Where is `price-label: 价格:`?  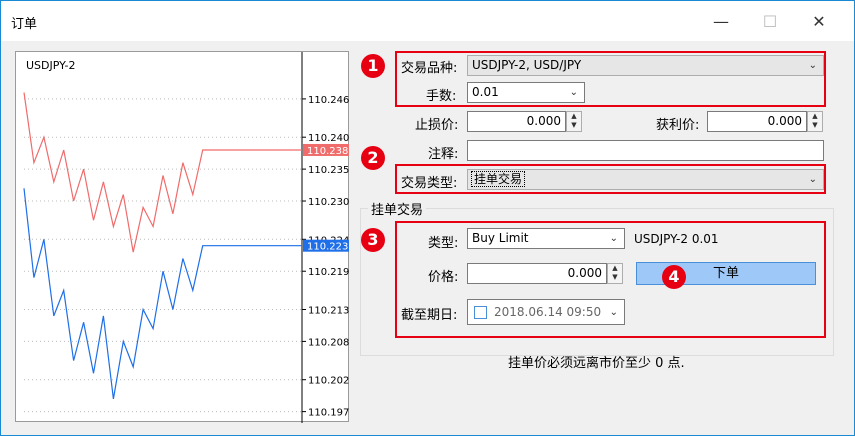
price-label: 价格: is located at coordinates (443, 277).